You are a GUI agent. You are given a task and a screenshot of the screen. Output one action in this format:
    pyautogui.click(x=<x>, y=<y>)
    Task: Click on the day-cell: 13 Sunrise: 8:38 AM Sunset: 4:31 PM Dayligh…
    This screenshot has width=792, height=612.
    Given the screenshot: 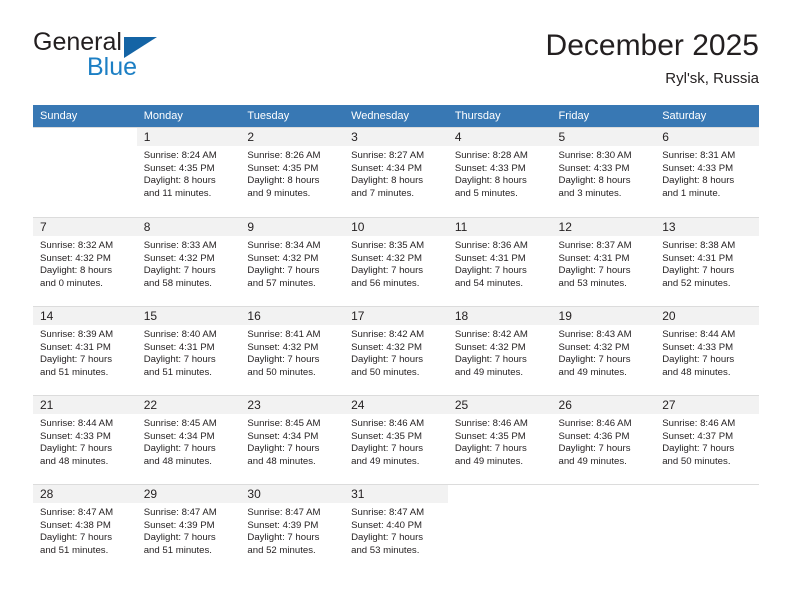 What is the action you would take?
    pyautogui.click(x=707, y=261)
    